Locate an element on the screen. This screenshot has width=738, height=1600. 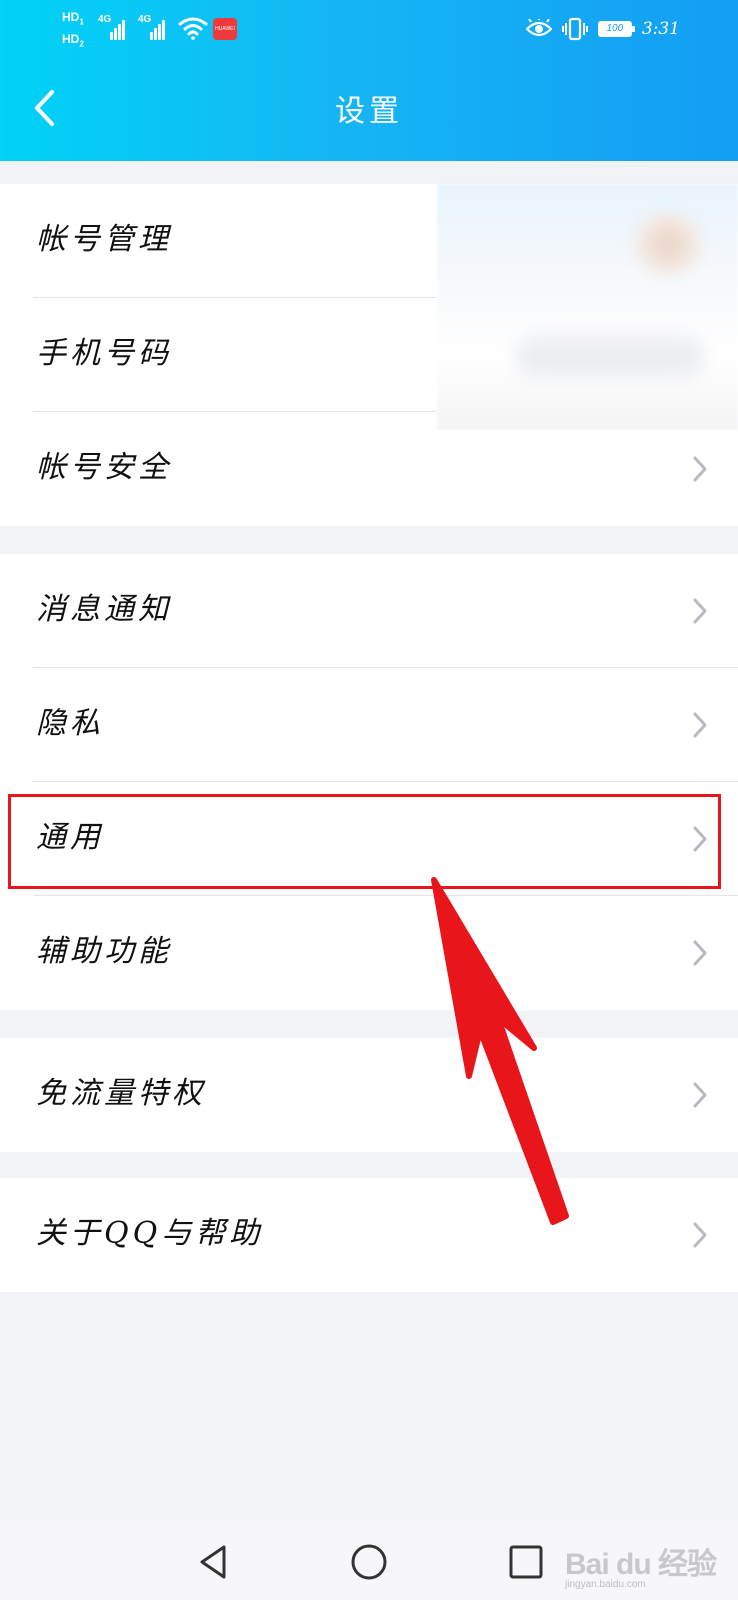
row-general: 通用 is located at coordinates (369, 839).